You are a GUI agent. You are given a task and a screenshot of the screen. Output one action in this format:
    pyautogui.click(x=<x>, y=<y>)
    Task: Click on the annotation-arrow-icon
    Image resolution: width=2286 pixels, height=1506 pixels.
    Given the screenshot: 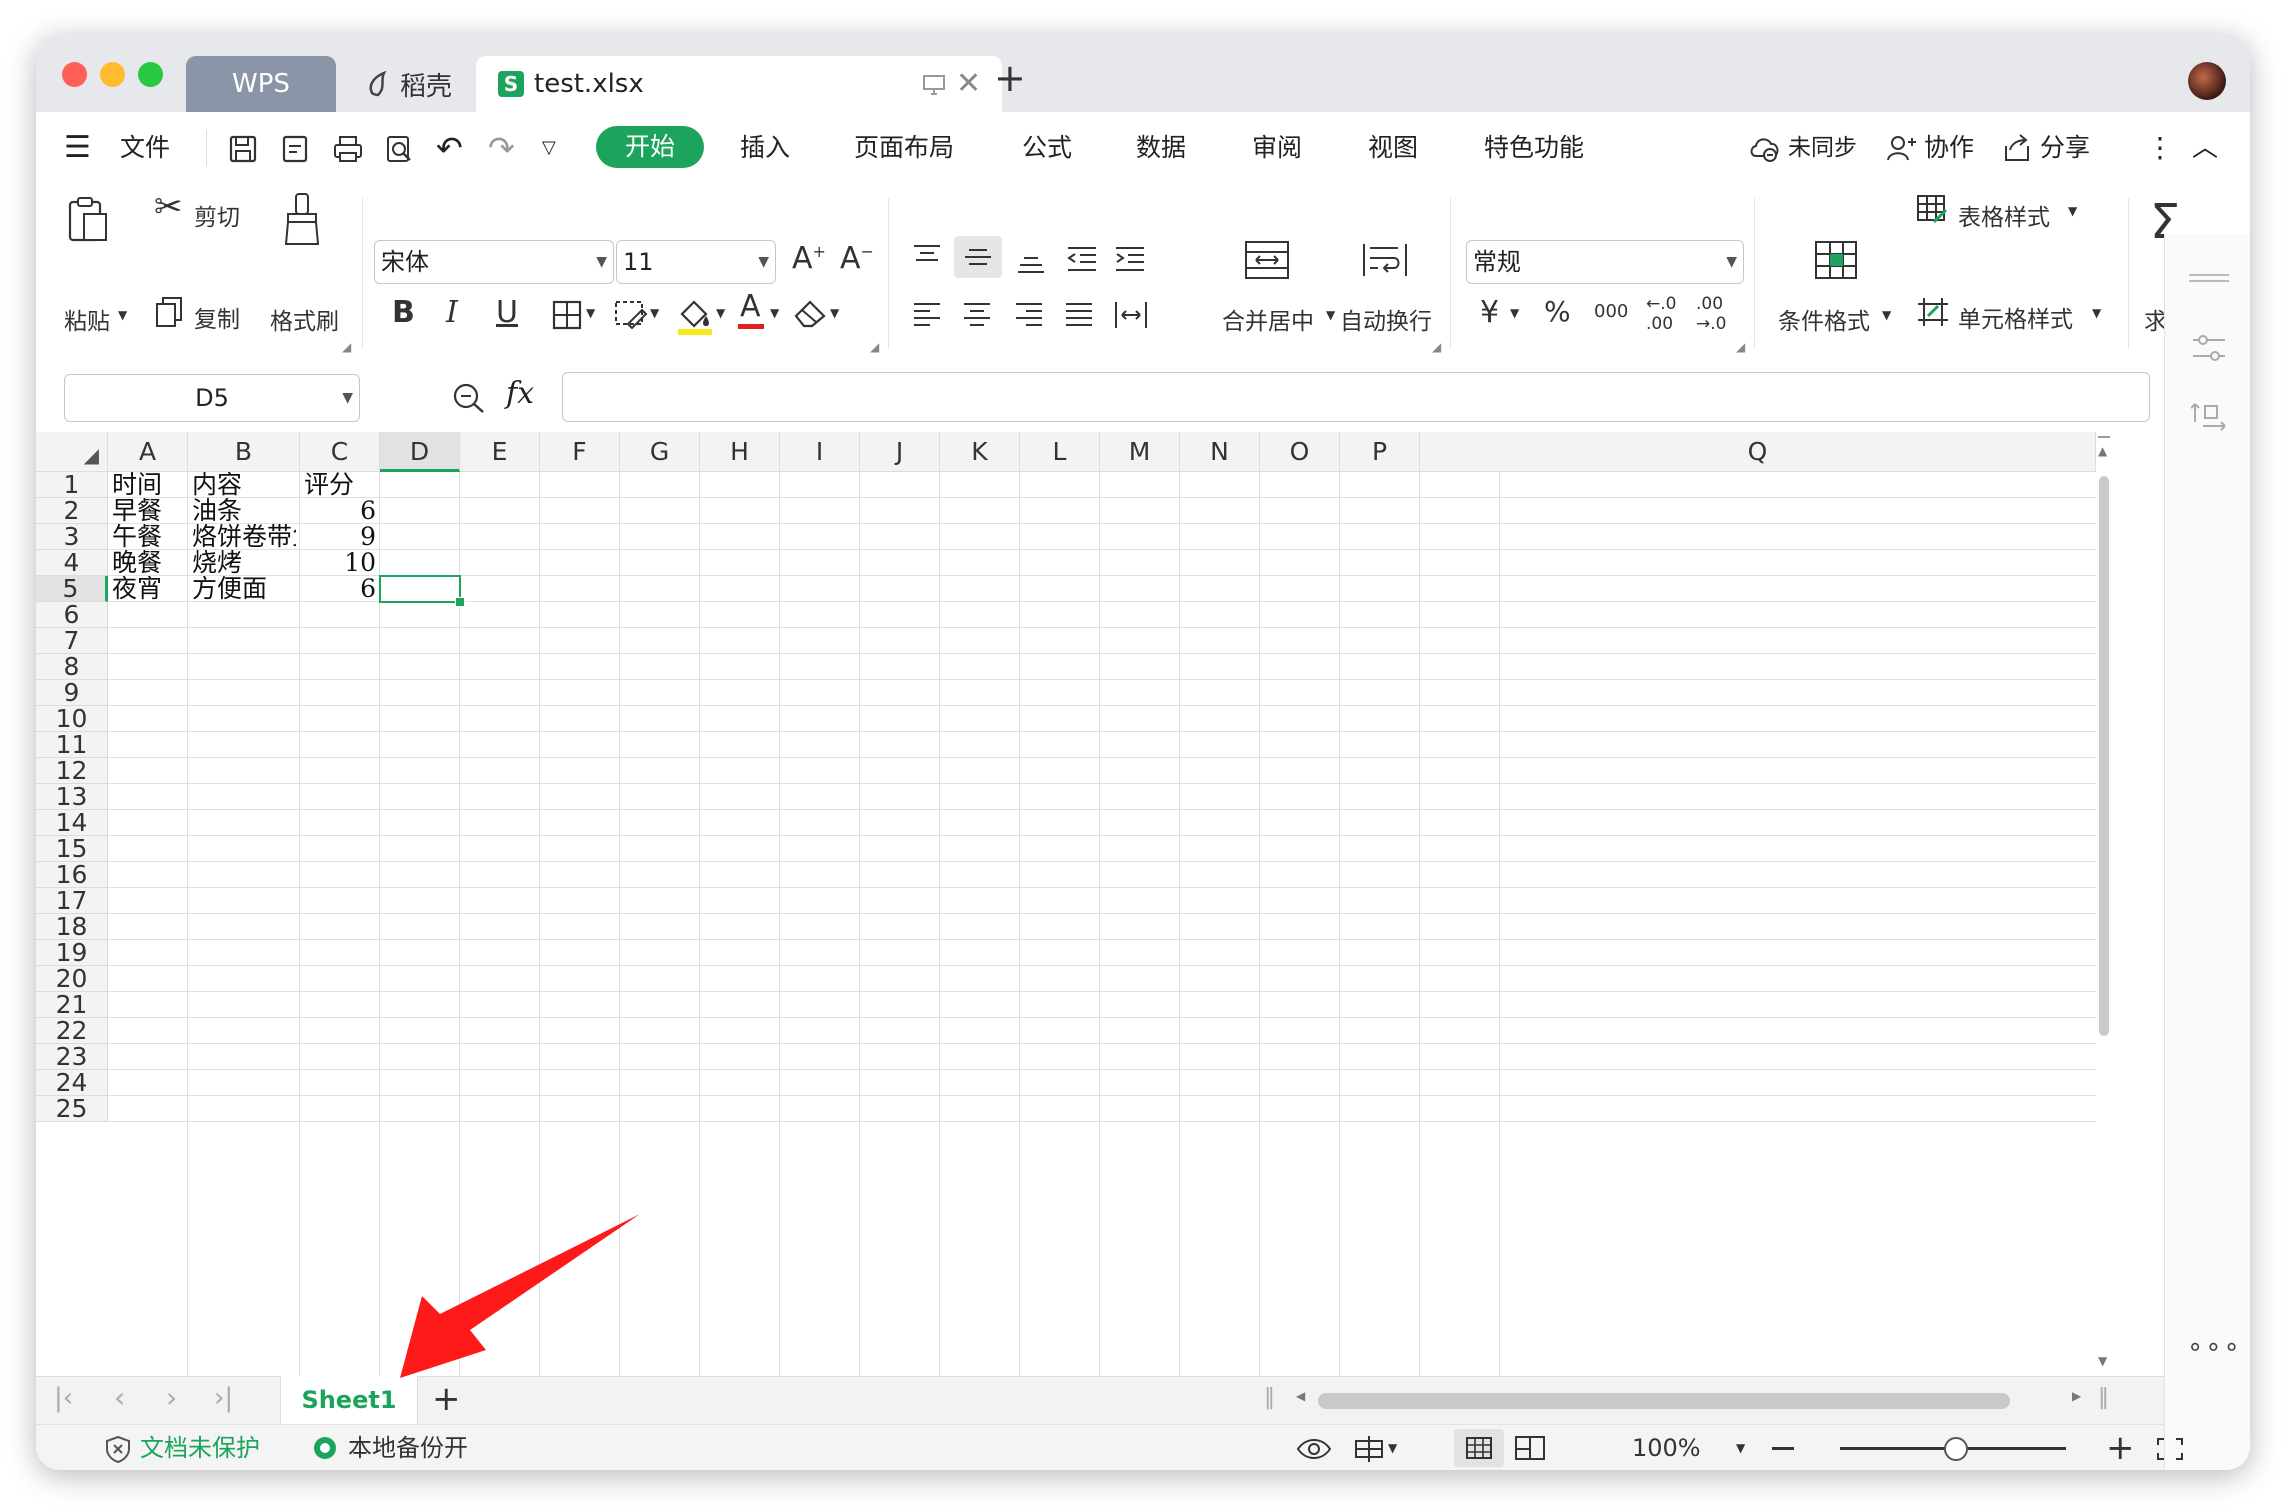 What is the action you would take?
    pyautogui.click(x=520, y=1296)
    